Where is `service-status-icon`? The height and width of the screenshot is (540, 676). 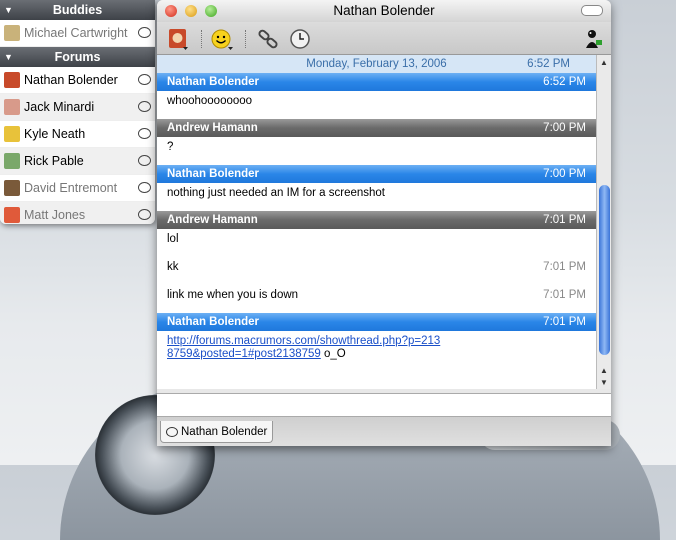
service-status-icon is located at coordinates (592, 39).